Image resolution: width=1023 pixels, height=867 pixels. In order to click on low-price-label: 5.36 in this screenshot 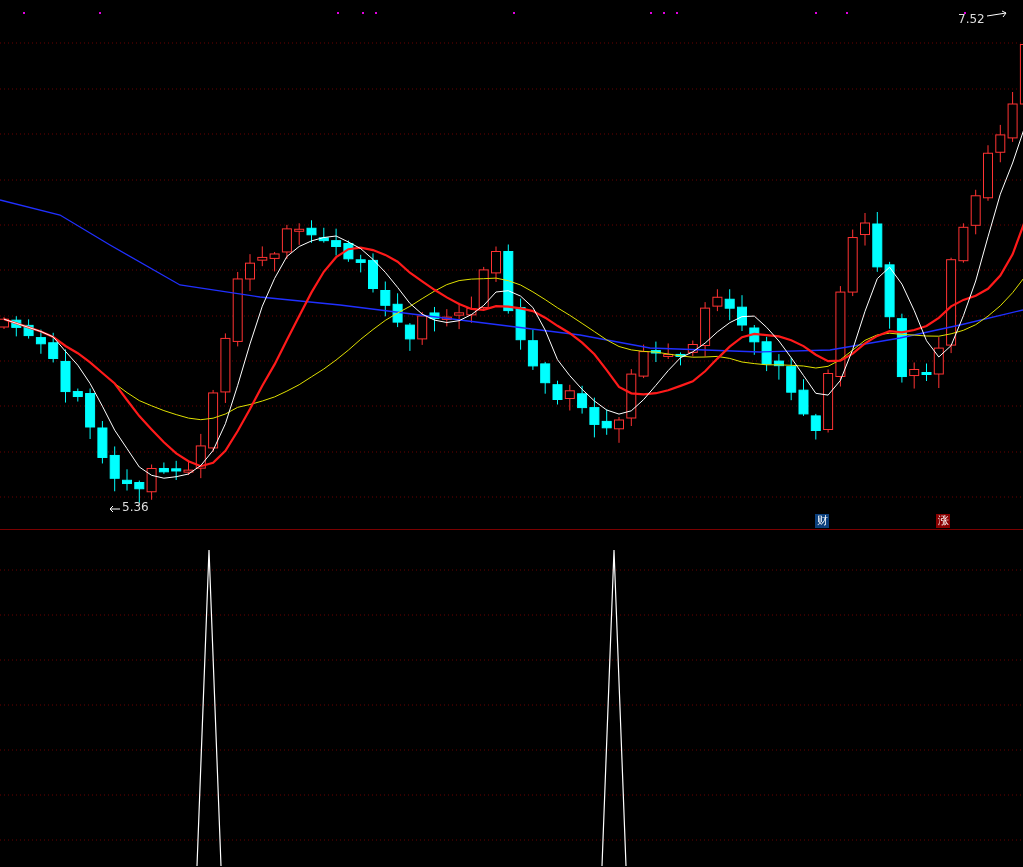, I will do `click(135, 507)`.